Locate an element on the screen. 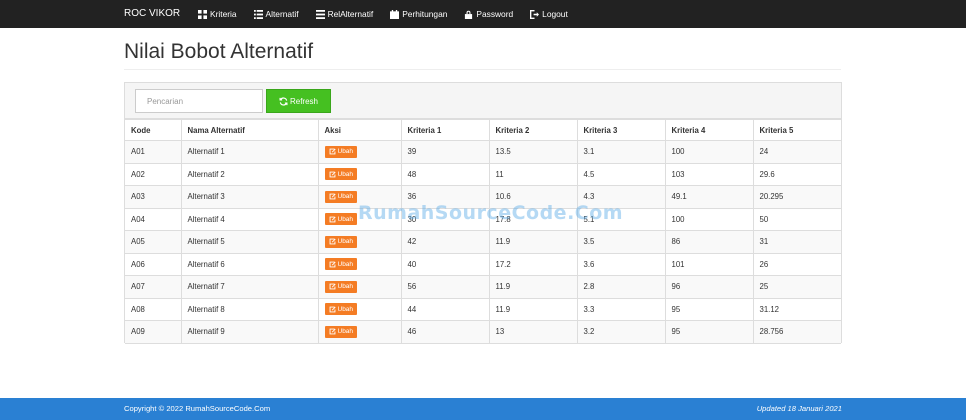 The width and height of the screenshot is (966, 420). cell-kriteria-2: 10.6 is located at coordinates (533, 197).